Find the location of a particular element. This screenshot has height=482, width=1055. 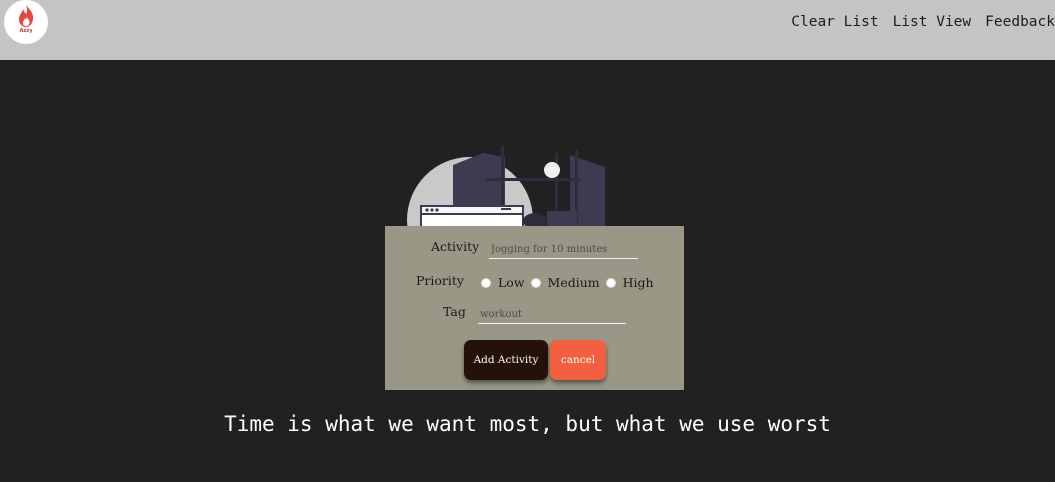

priority-medium-radio is located at coordinates (535, 282).